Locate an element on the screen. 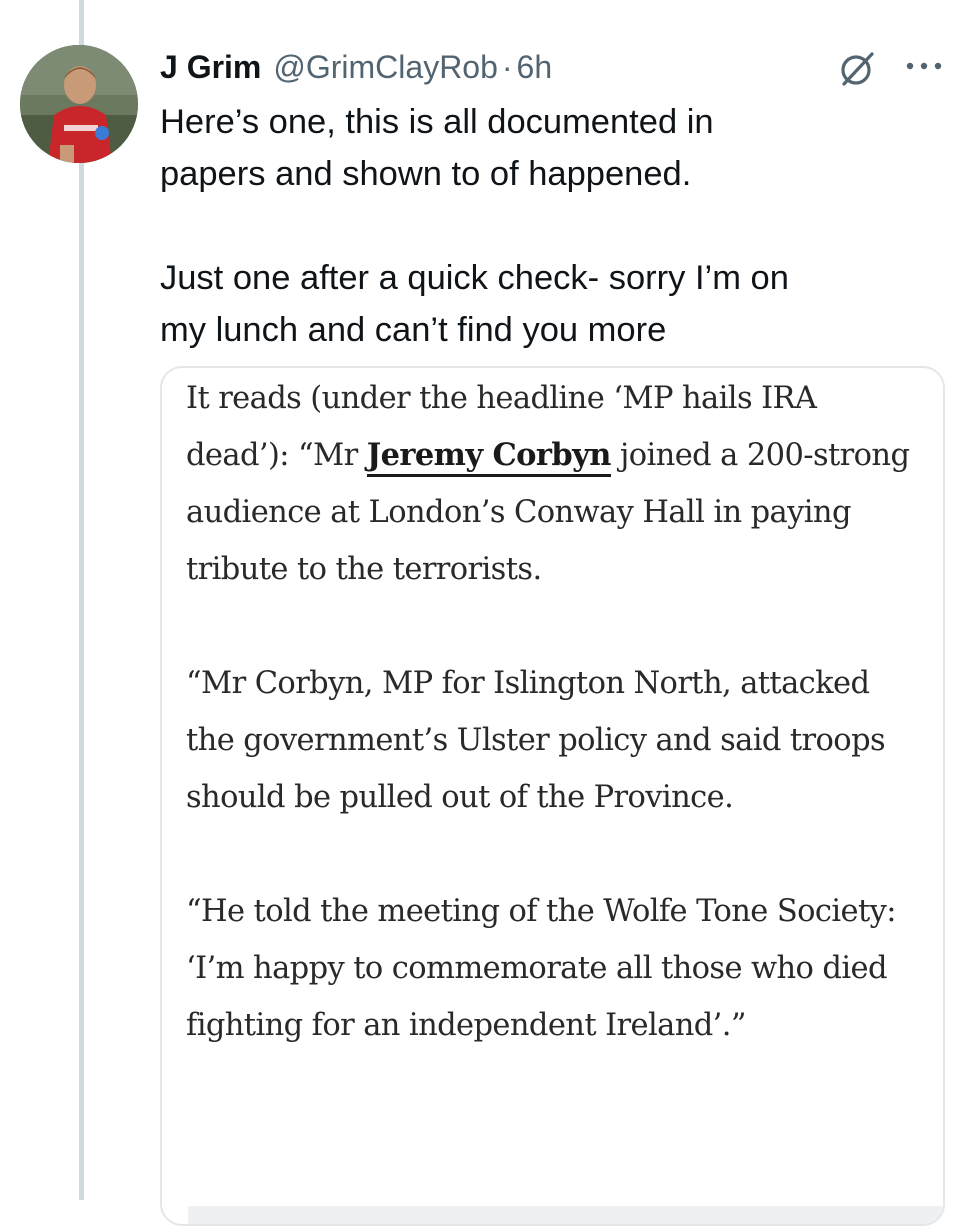 This screenshot has height=1226, width=968. article-link-name: Jeremy Corbyn is located at coordinates (488, 457).